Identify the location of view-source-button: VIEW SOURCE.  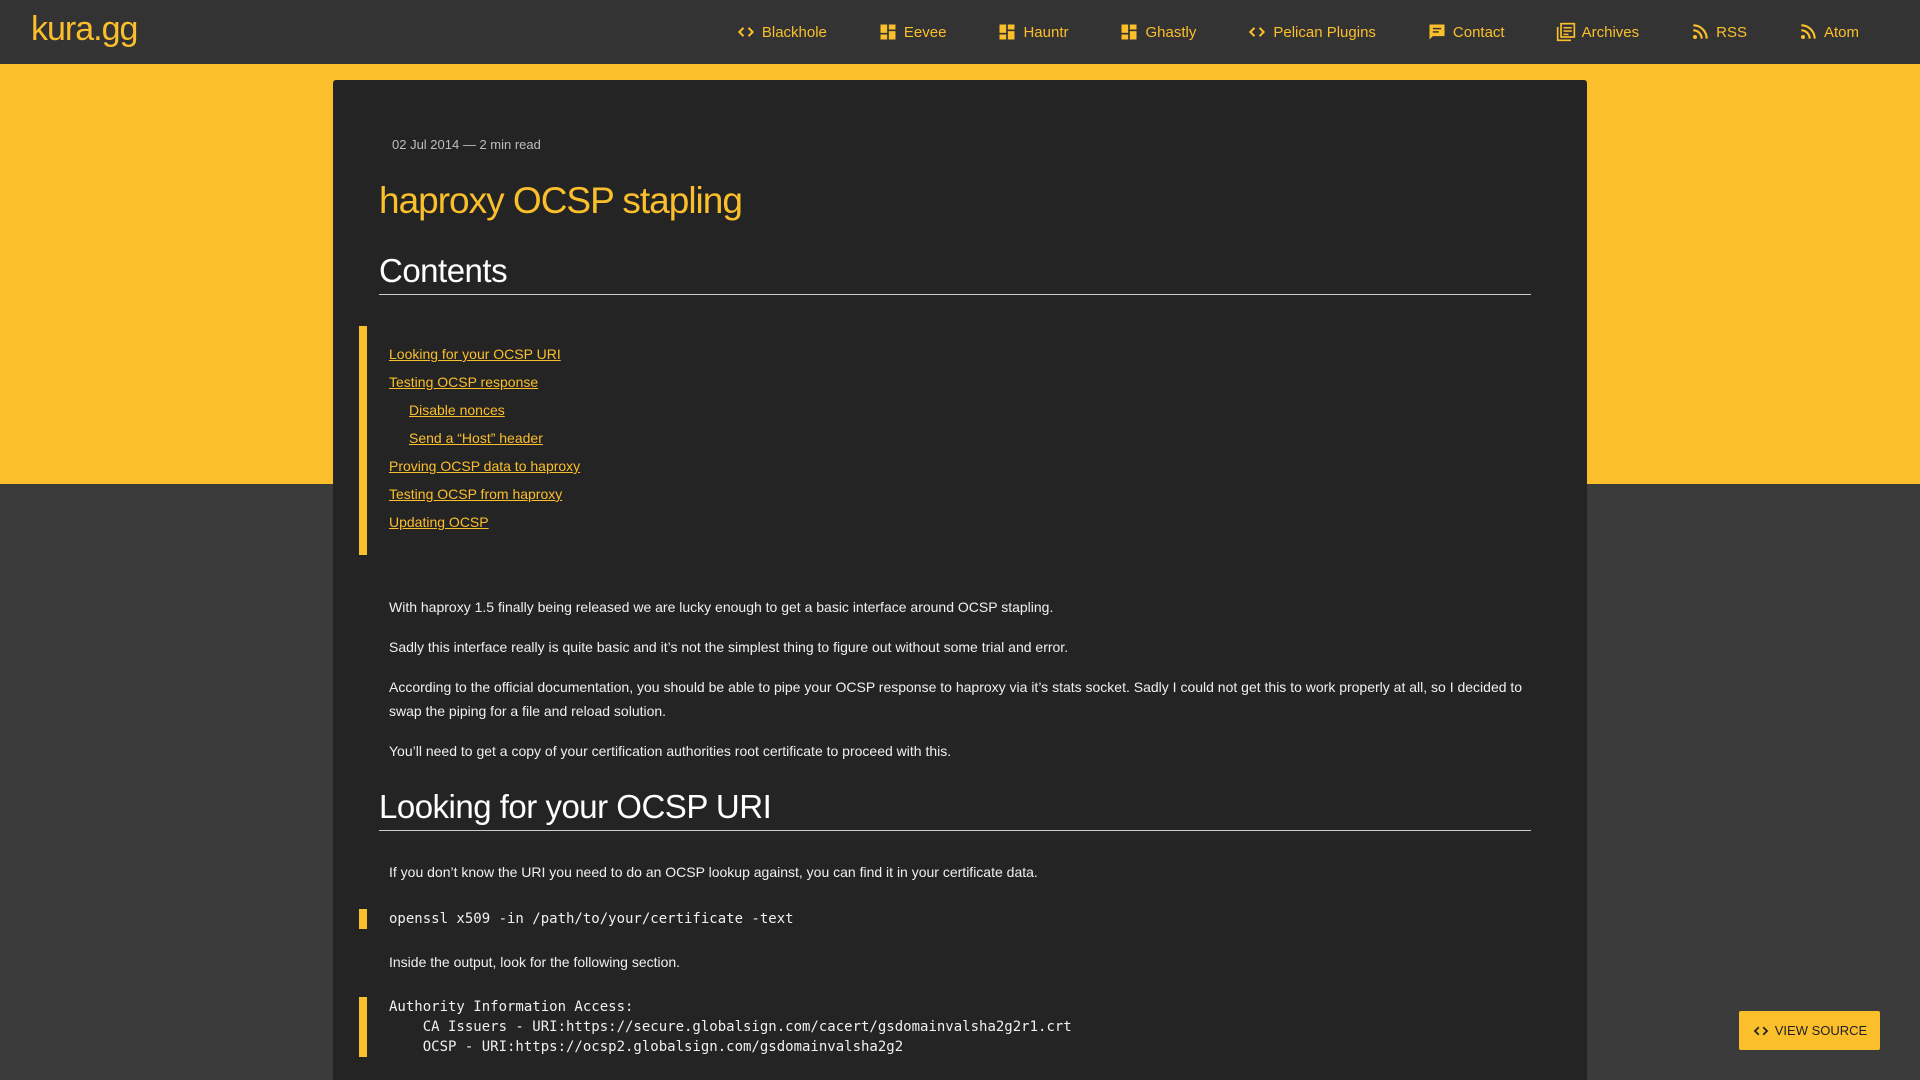
(1809, 1030).